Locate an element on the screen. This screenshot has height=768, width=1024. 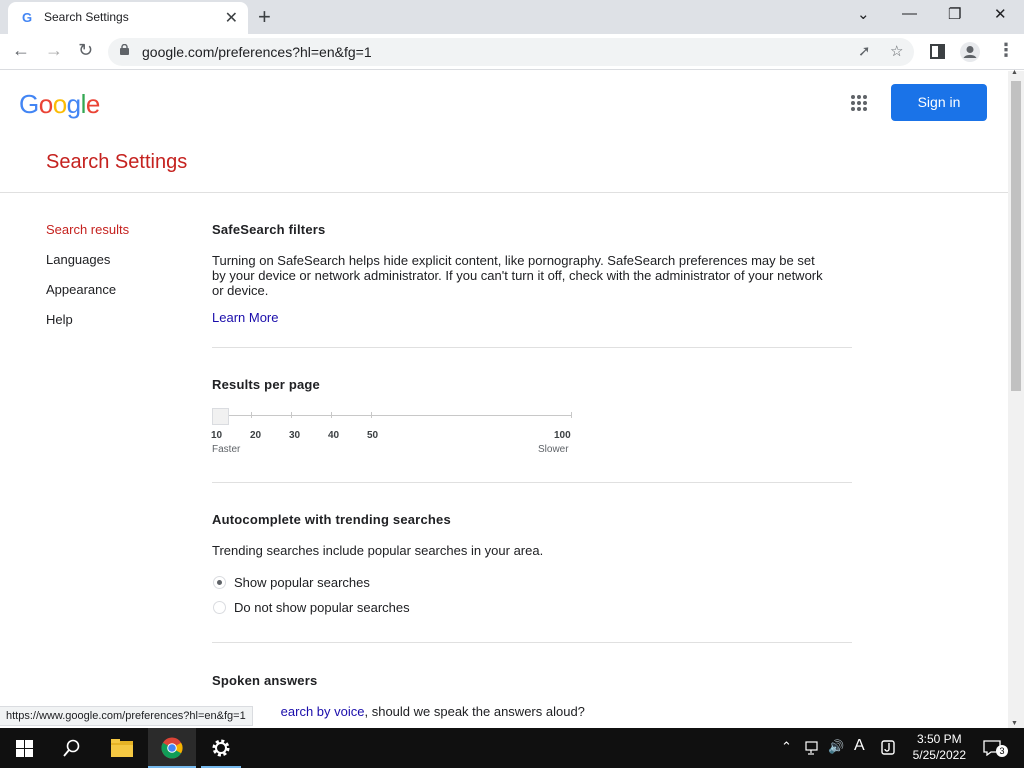
browser-titlebar: G Search Settings ✕ + ⌄ — ❐ ✕ is located at coordinates (512, 17).